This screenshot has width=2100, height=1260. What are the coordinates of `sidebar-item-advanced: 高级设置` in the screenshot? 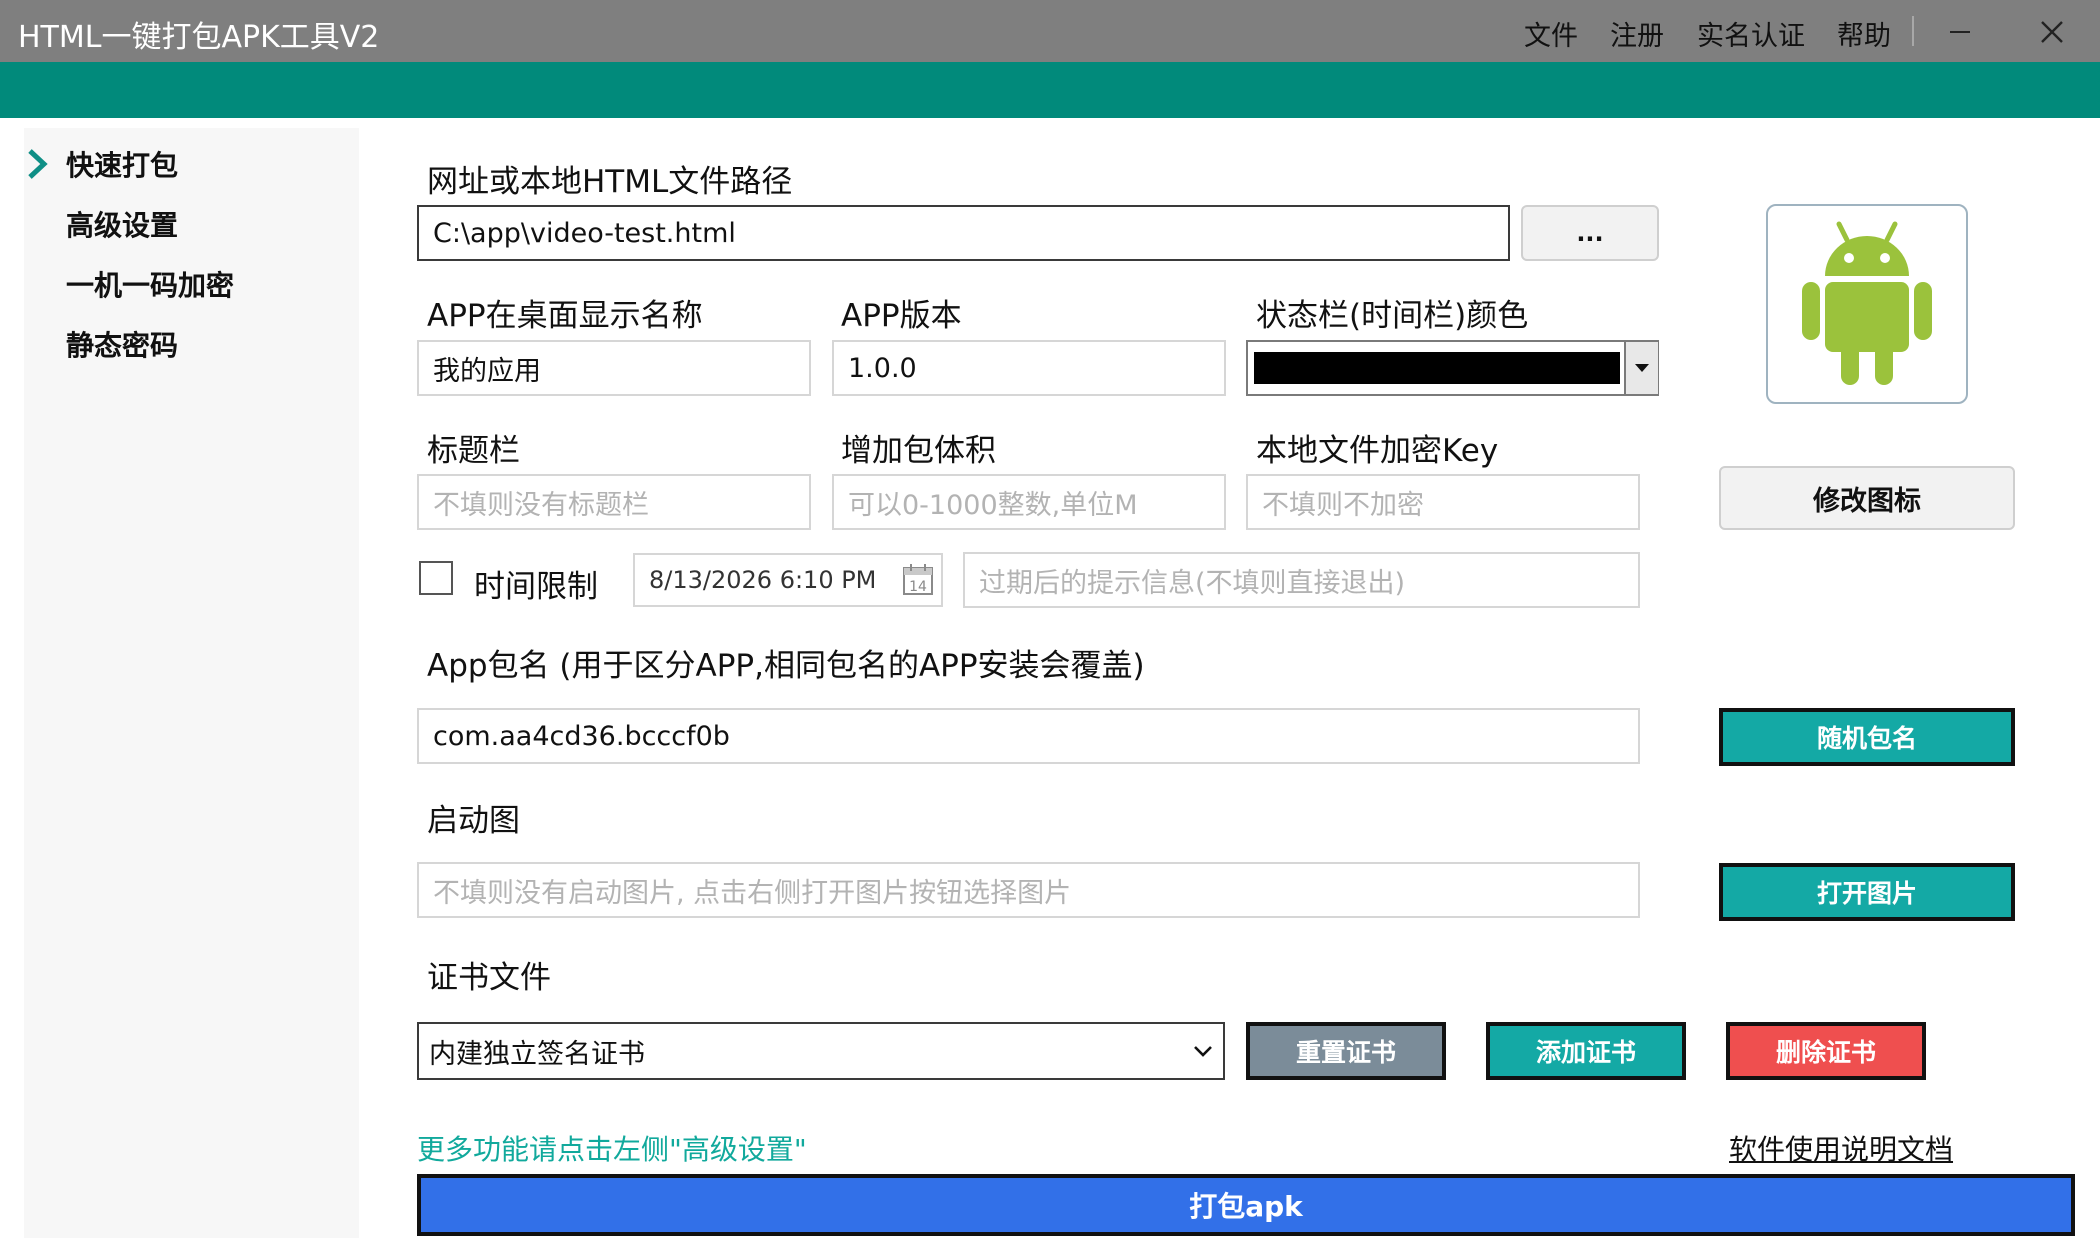 It's located at (122, 224).